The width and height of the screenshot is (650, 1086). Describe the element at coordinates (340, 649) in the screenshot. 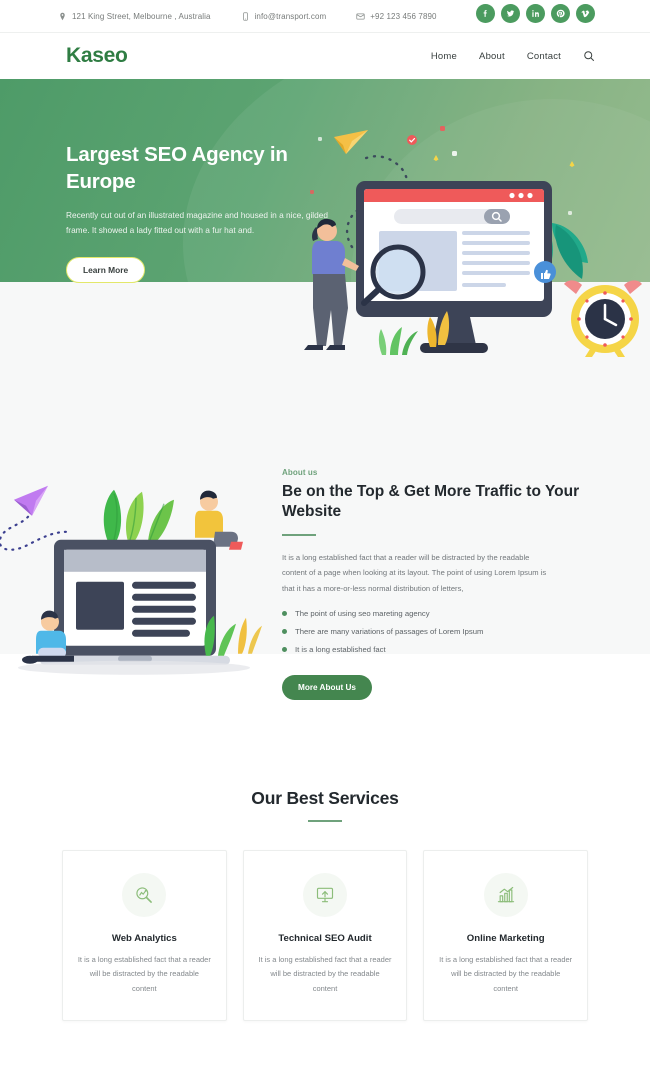

I see `bullet-text: It is a long established fact` at that location.